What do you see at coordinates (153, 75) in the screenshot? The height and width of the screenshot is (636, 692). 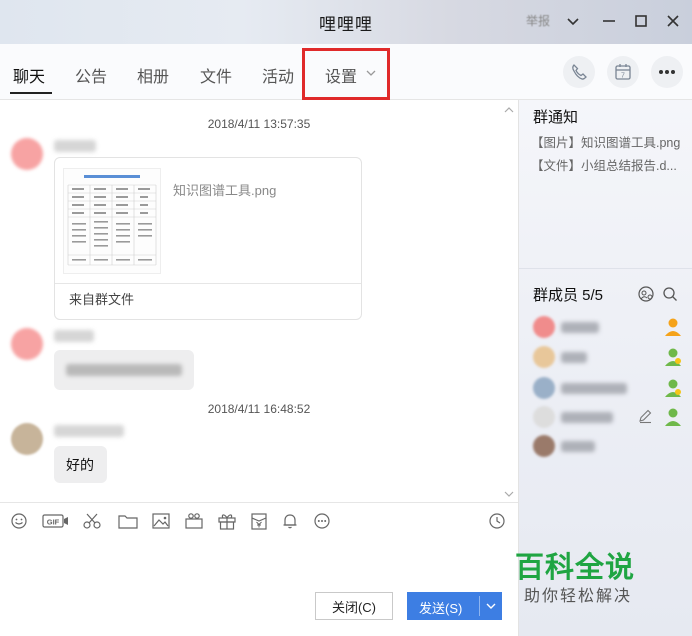 I see `tab-album: 相册` at bounding box center [153, 75].